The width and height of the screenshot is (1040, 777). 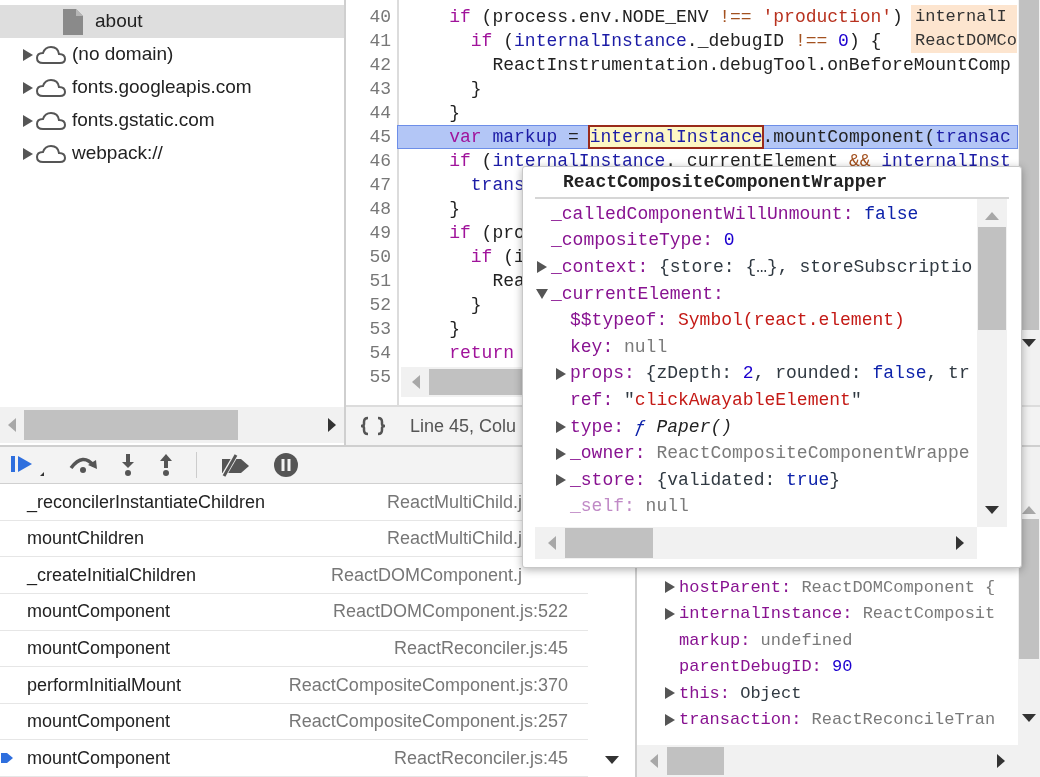 What do you see at coordinates (128, 465) in the screenshot?
I see `step-into-icon` at bounding box center [128, 465].